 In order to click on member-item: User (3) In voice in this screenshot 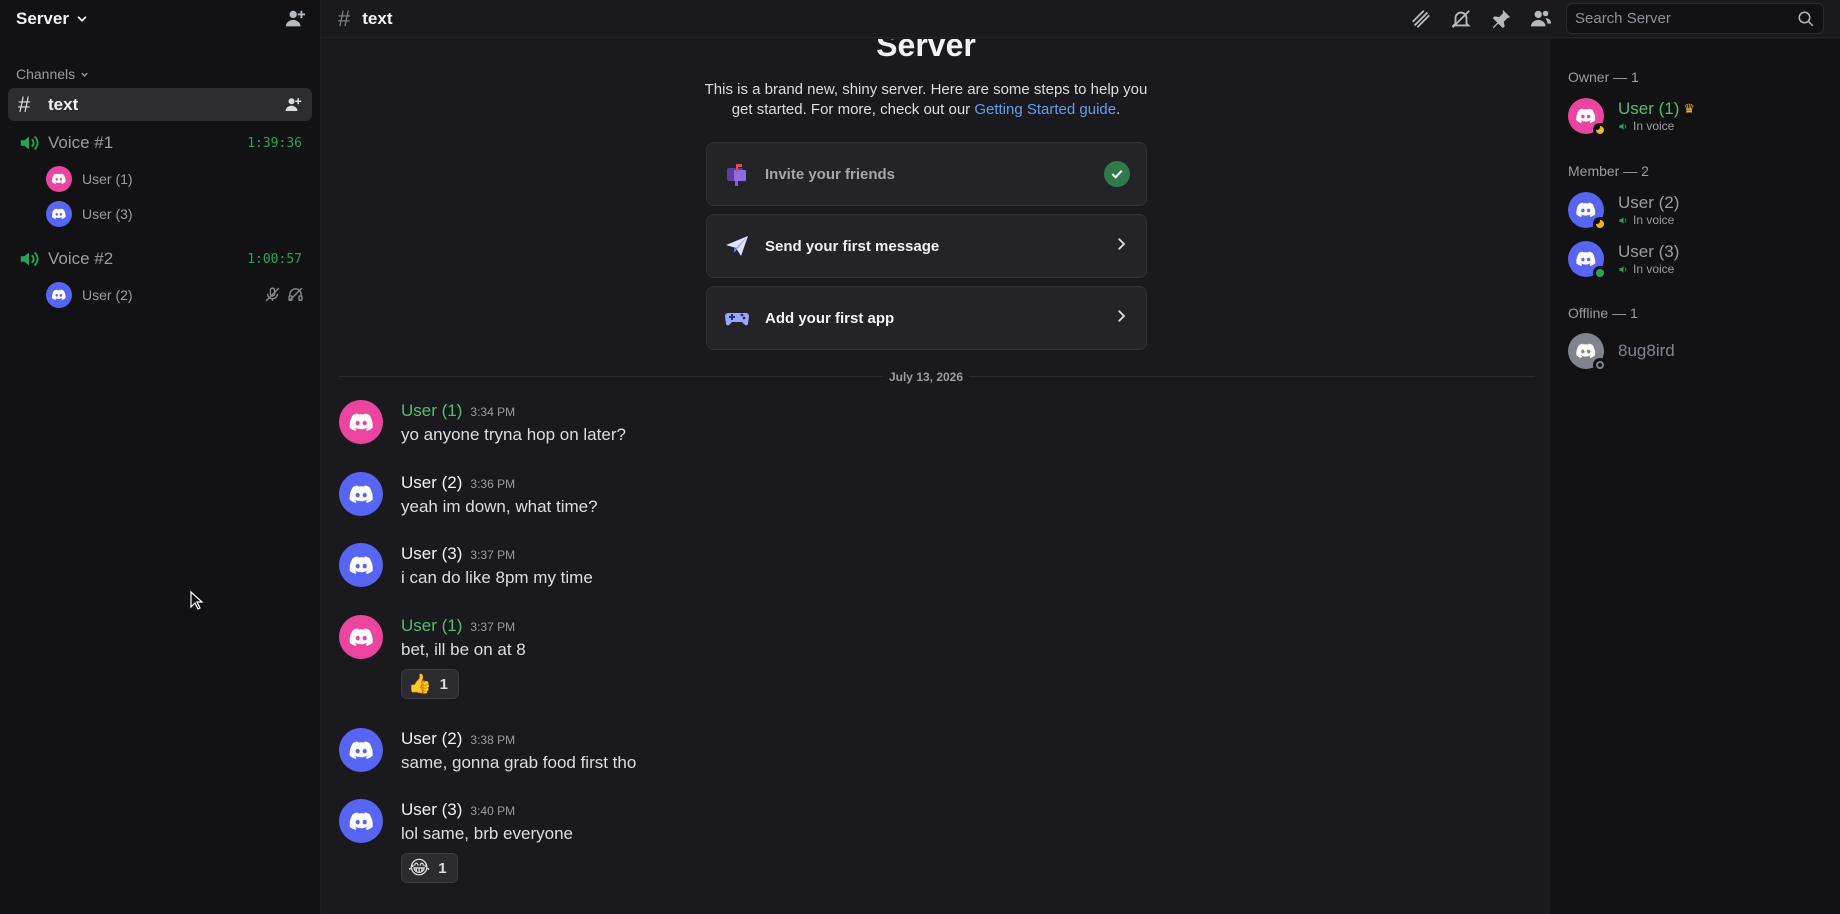, I will do `click(1623, 260)`.